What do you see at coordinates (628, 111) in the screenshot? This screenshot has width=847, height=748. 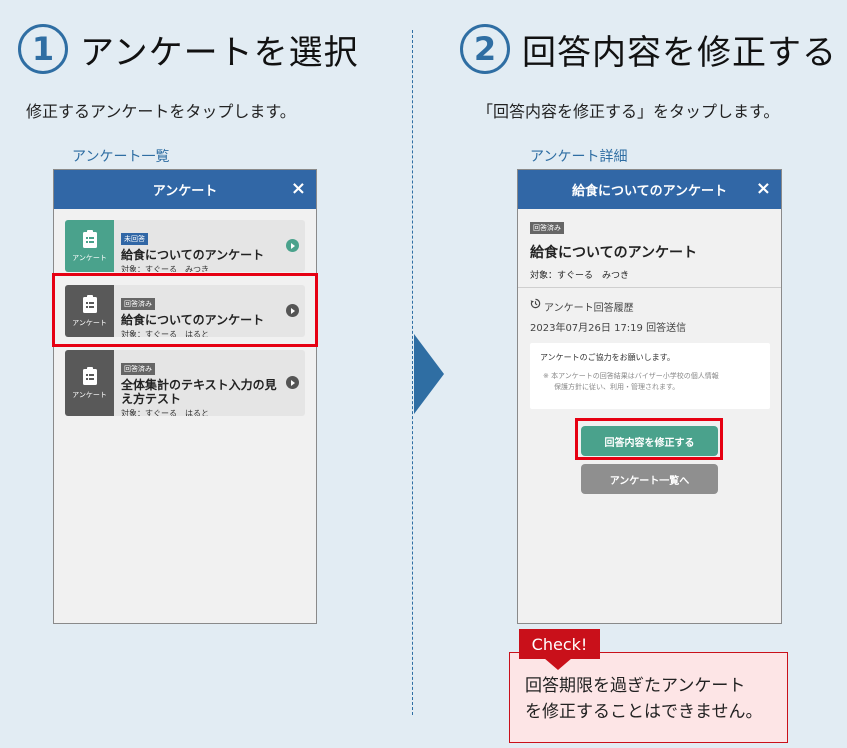 I see `step2-description: 「回答内容を修正する」をタップします。` at bounding box center [628, 111].